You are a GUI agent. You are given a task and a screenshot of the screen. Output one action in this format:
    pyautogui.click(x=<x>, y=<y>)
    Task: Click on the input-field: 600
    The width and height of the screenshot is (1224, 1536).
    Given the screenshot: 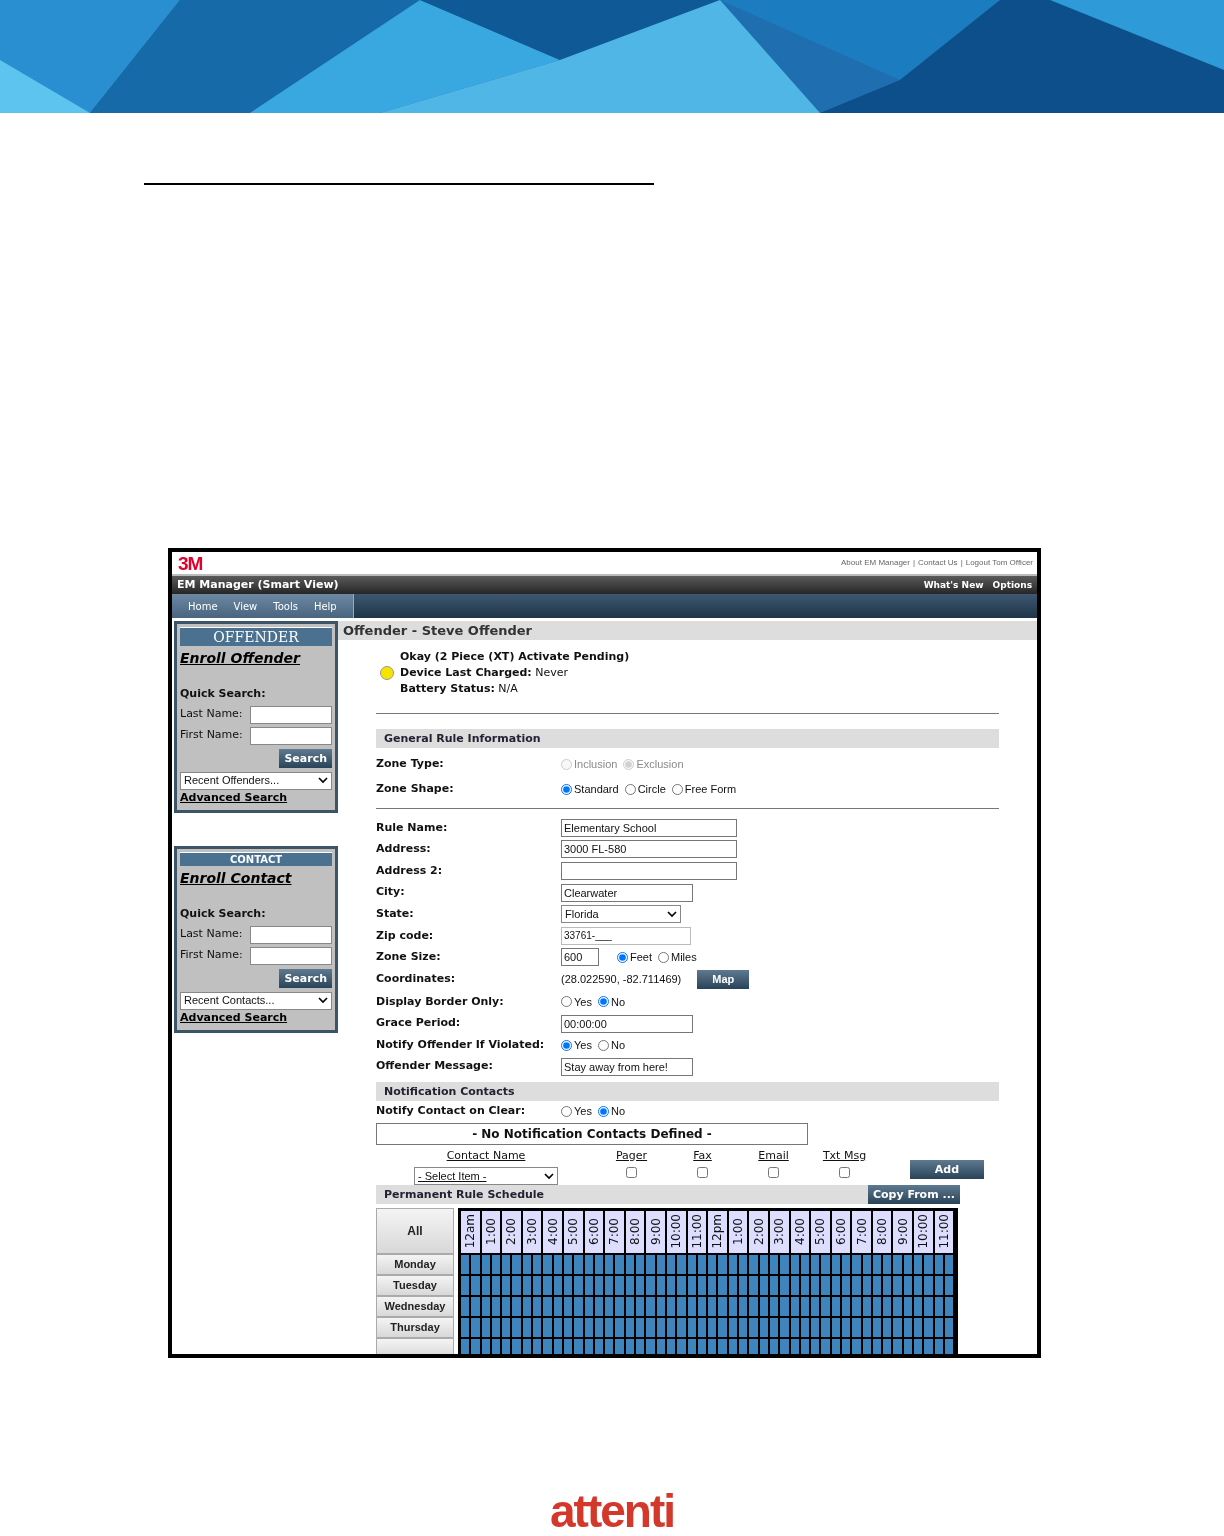 What is the action you would take?
    pyautogui.click(x=580, y=957)
    